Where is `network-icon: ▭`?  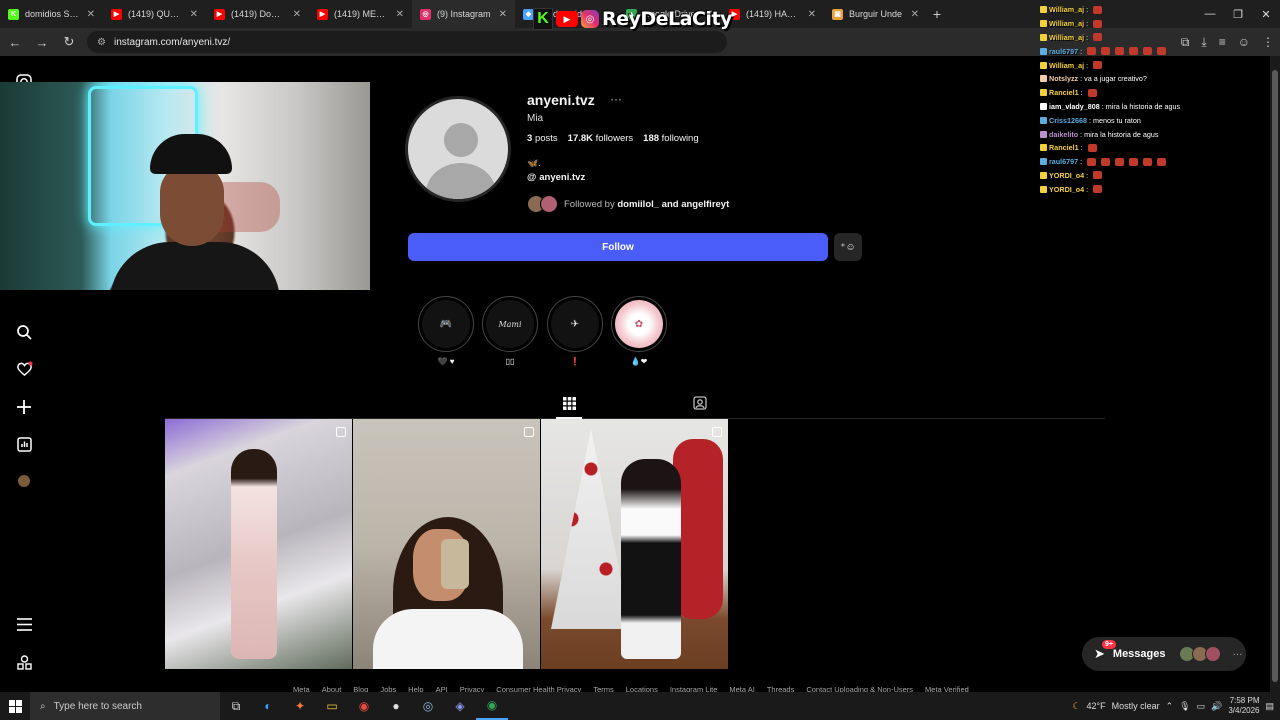
network-icon: ▭ is located at coordinates (1201, 706).